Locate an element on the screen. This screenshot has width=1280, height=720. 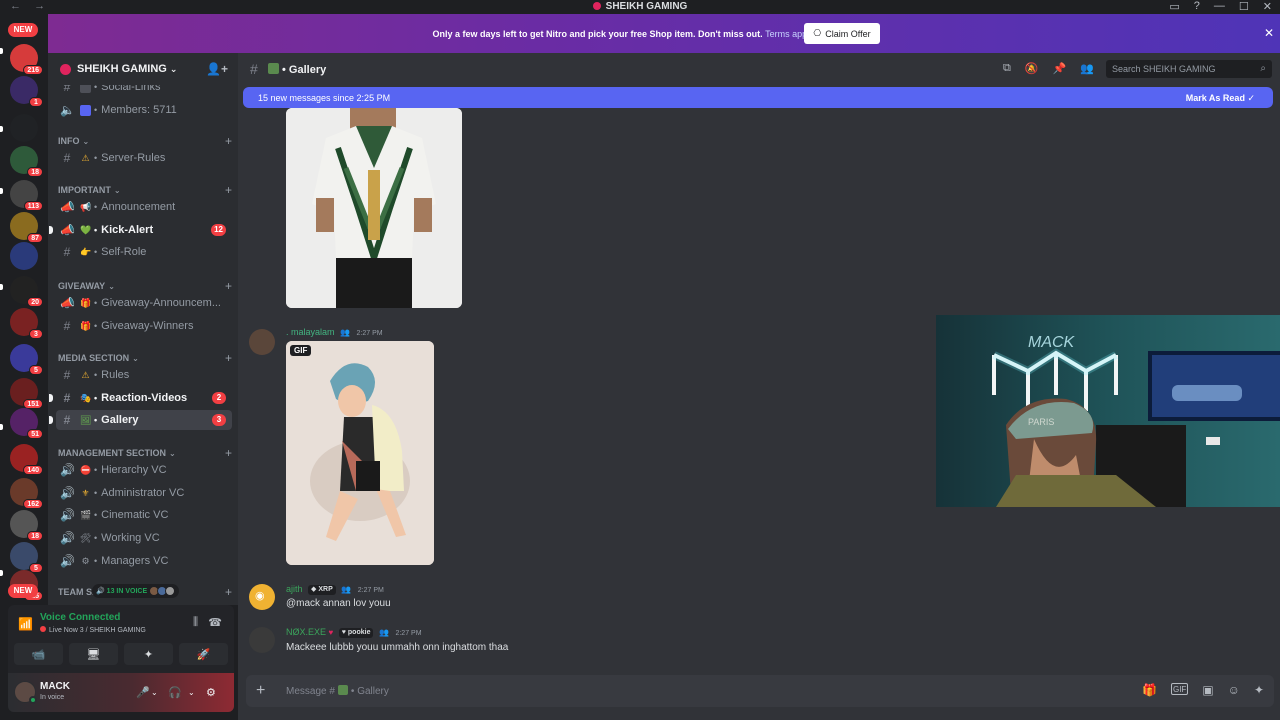
minimize-button: — is located at coordinates (1219, 6).